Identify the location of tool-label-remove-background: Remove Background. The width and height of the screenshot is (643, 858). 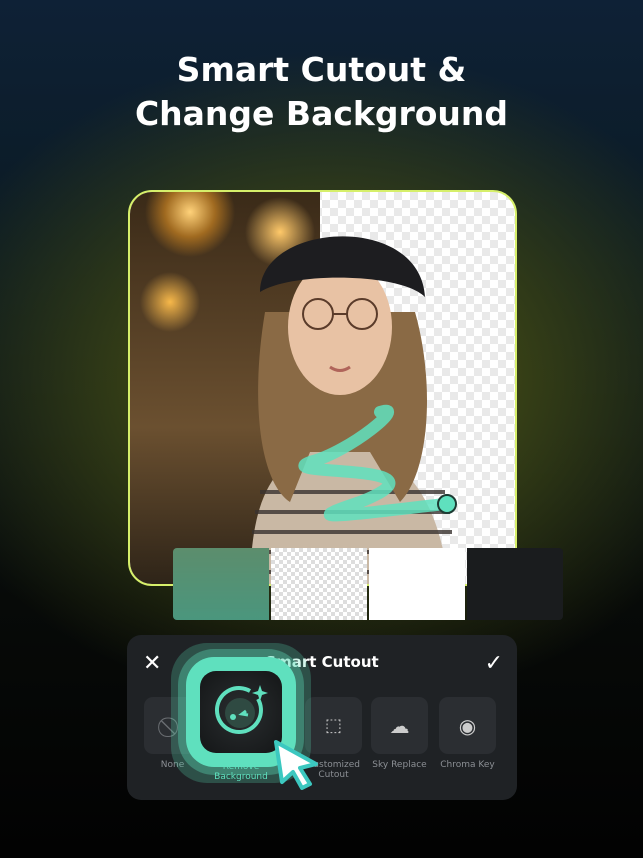
(241, 772).